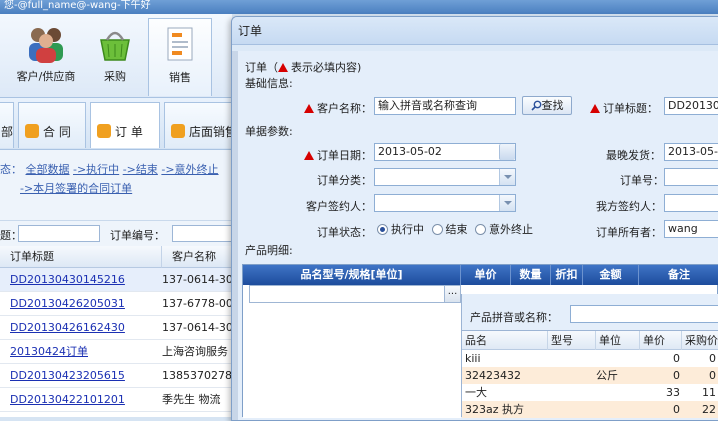 This screenshot has height=421, width=718. I want to click on row-title-link: DD20130422101201, so click(84, 400).